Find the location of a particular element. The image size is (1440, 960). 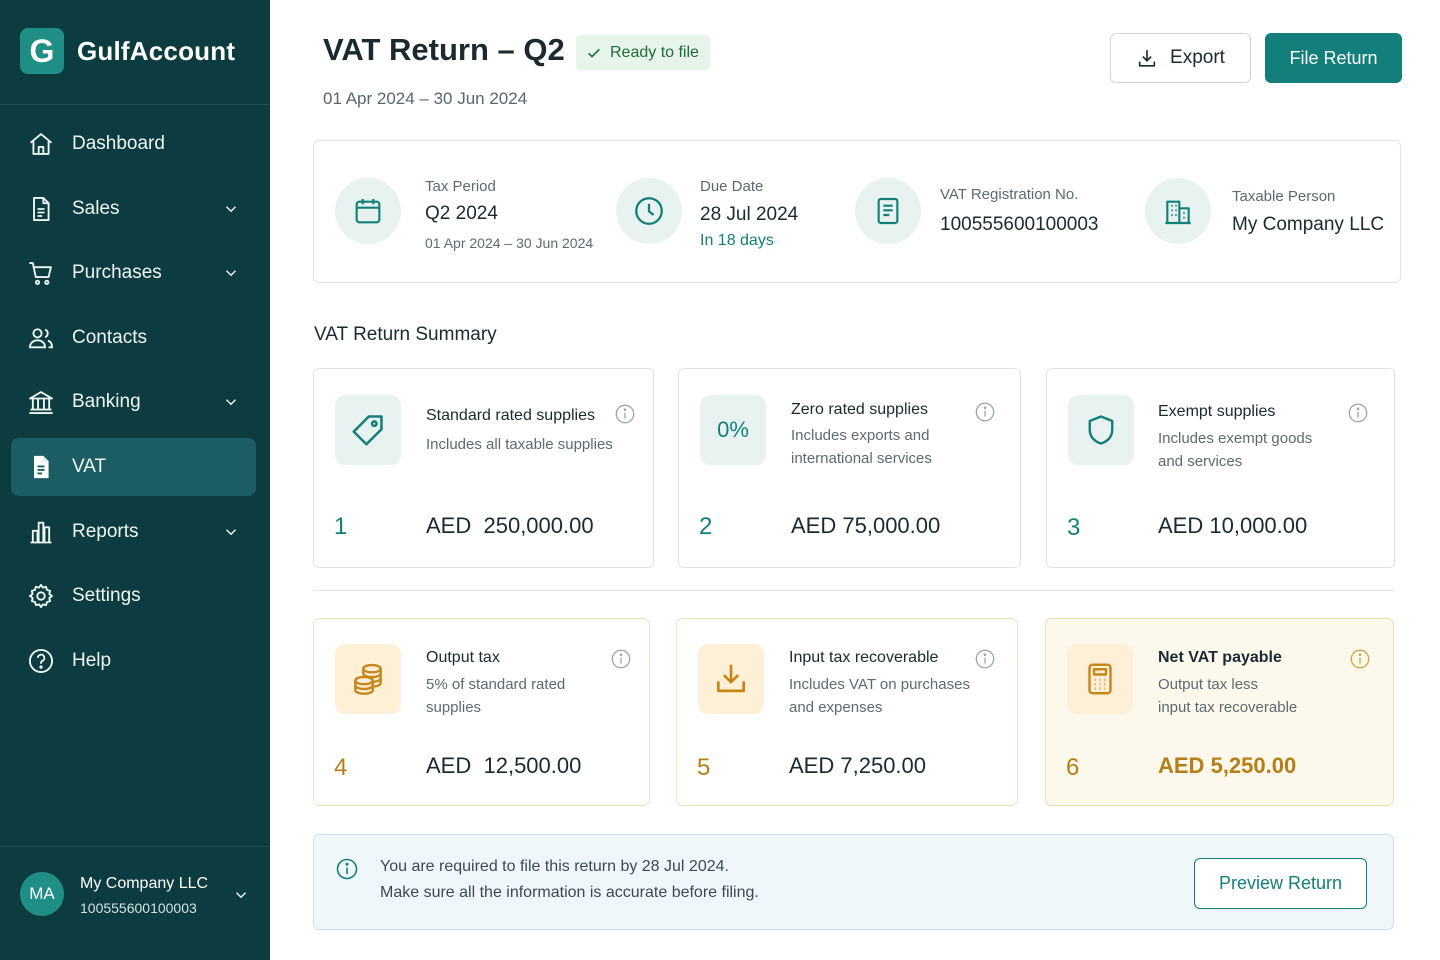

amount-value: 75,000.00 is located at coordinates (891, 525).